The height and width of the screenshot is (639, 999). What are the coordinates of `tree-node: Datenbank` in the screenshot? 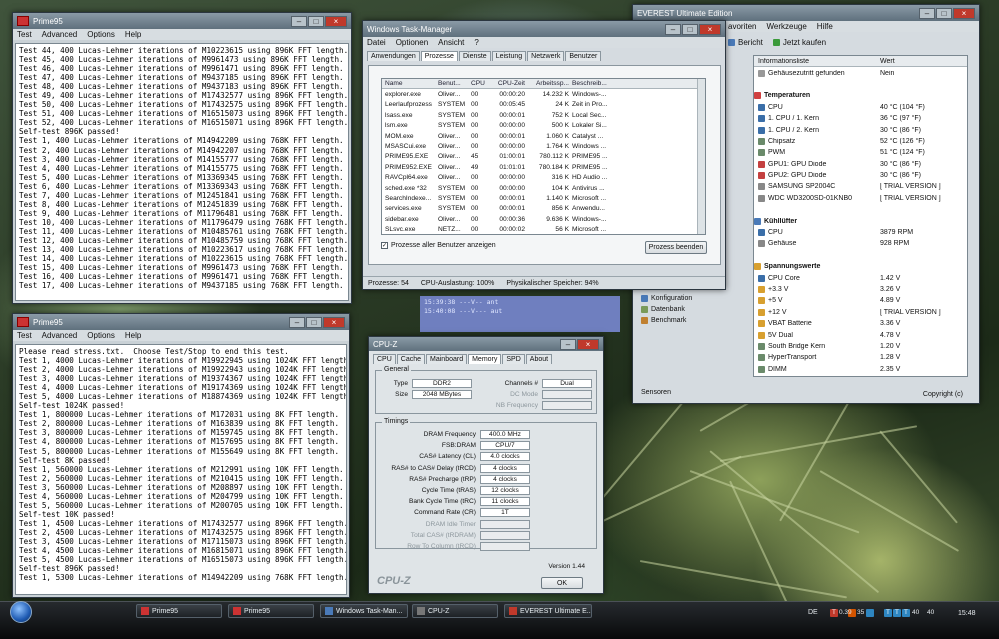 It's located at (691, 309).